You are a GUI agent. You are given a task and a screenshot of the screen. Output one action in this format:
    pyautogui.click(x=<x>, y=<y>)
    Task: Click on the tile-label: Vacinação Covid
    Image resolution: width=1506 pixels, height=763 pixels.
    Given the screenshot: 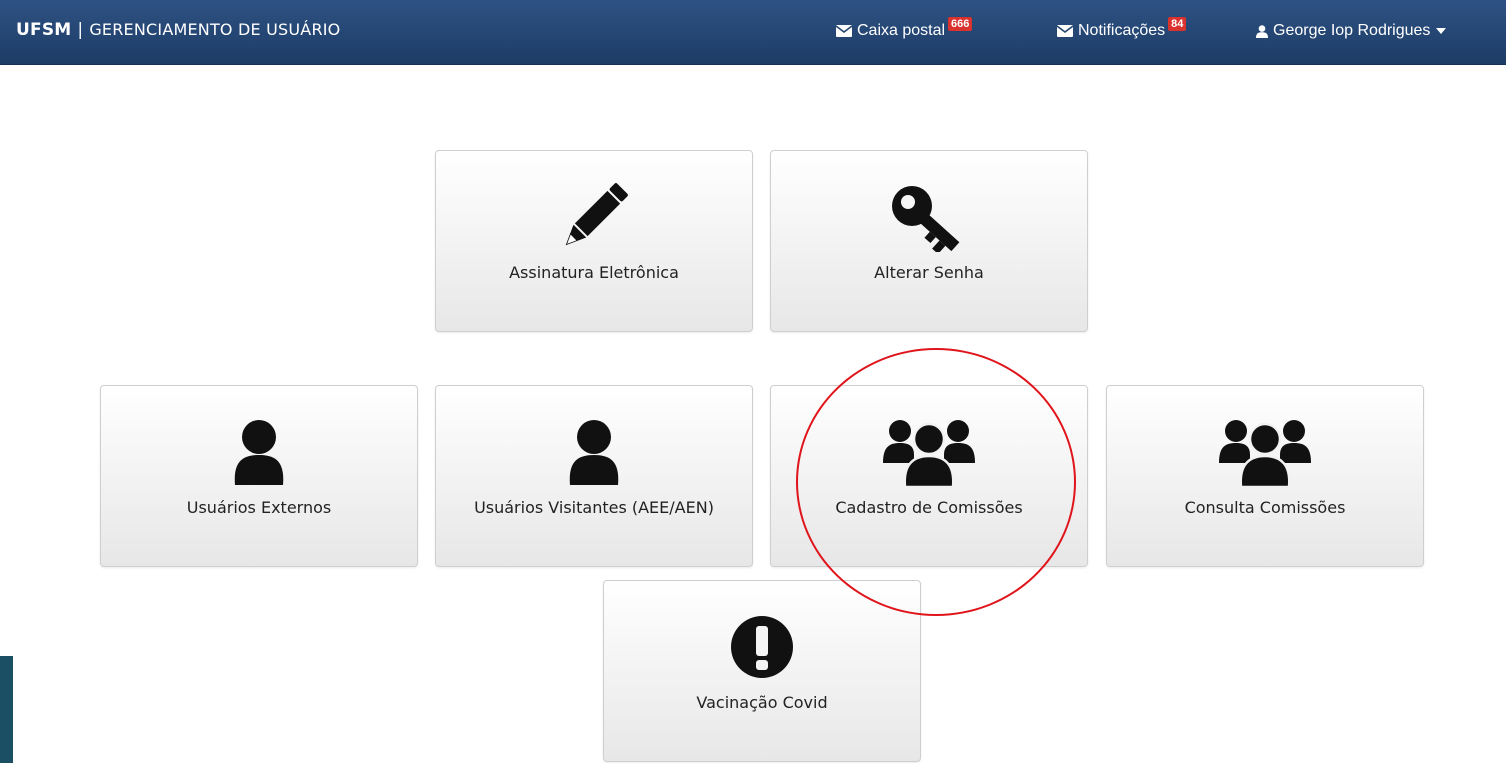 What is the action you would take?
    pyautogui.click(x=762, y=702)
    